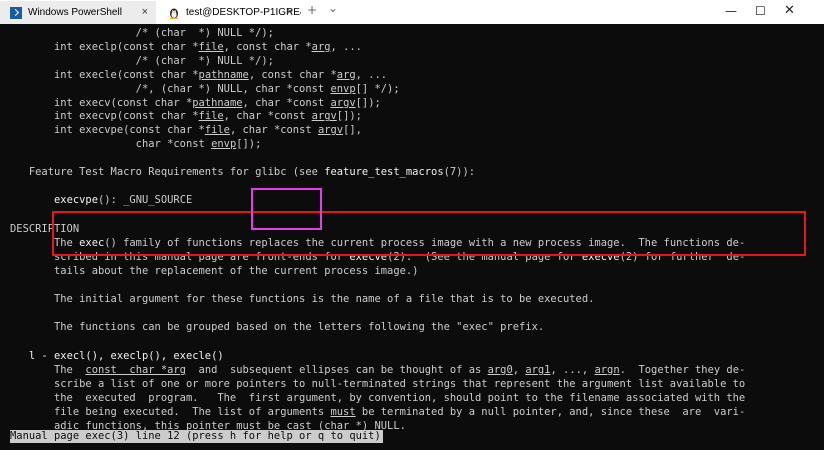 This screenshot has height=450, width=824. Describe the element at coordinates (731, 11) in the screenshot. I see `minimize-icon: —` at that location.